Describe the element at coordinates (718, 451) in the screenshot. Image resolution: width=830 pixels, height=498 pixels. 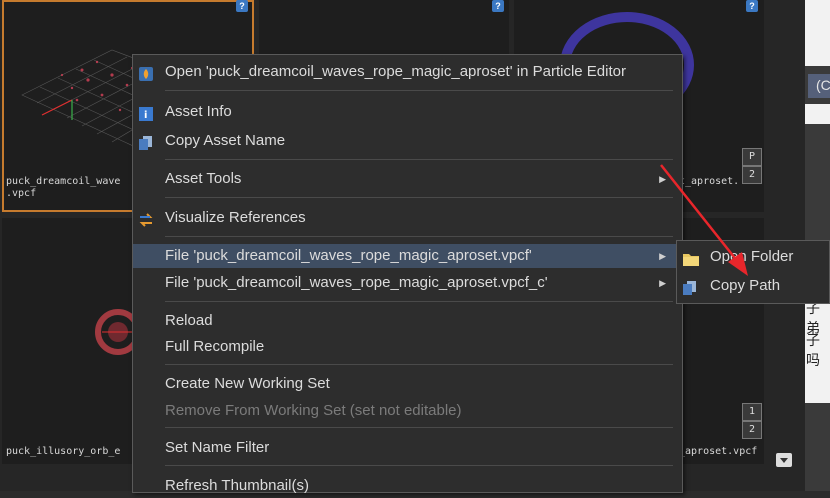
I see `asset-filename: _aproset.vpcf` at that location.